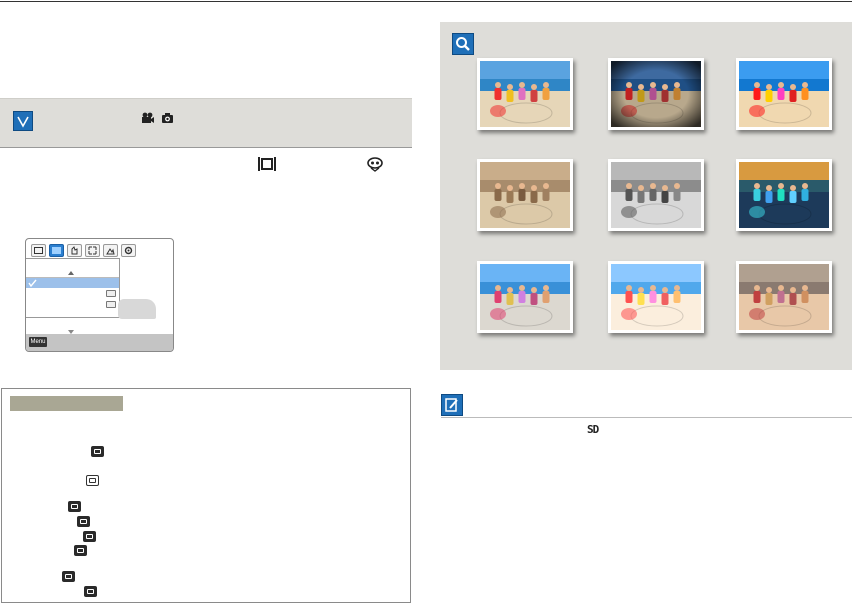 Image resolution: width=852 pixels, height=604 pixels. What do you see at coordinates (452, 405) in the screenshot?
I see `memo-icon` at bounding box center [452, 405].